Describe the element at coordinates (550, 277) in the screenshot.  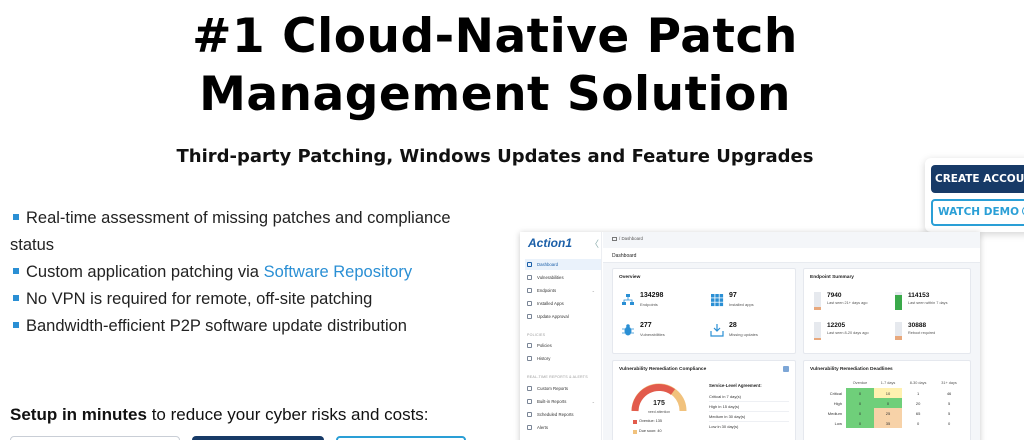
I see `sidebar-item-label: Vulnerabilities` at that location.